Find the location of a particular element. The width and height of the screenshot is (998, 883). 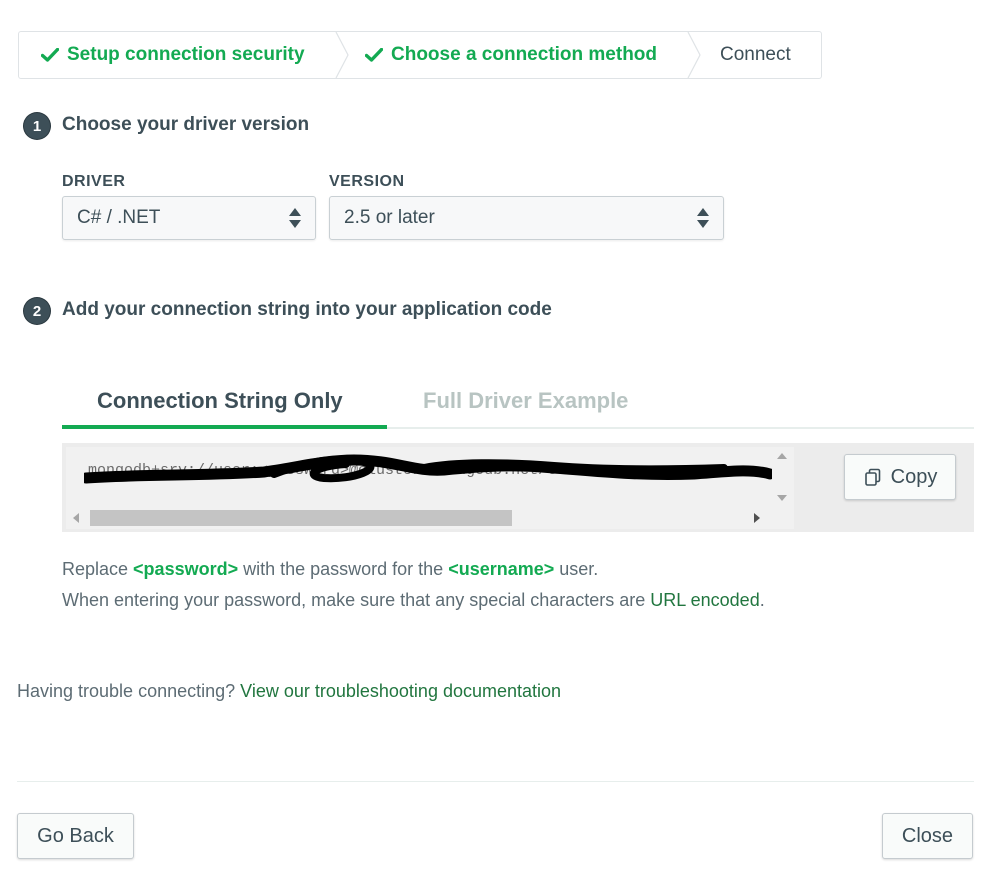

step-label: Connect is located at coordinates (755, 54).